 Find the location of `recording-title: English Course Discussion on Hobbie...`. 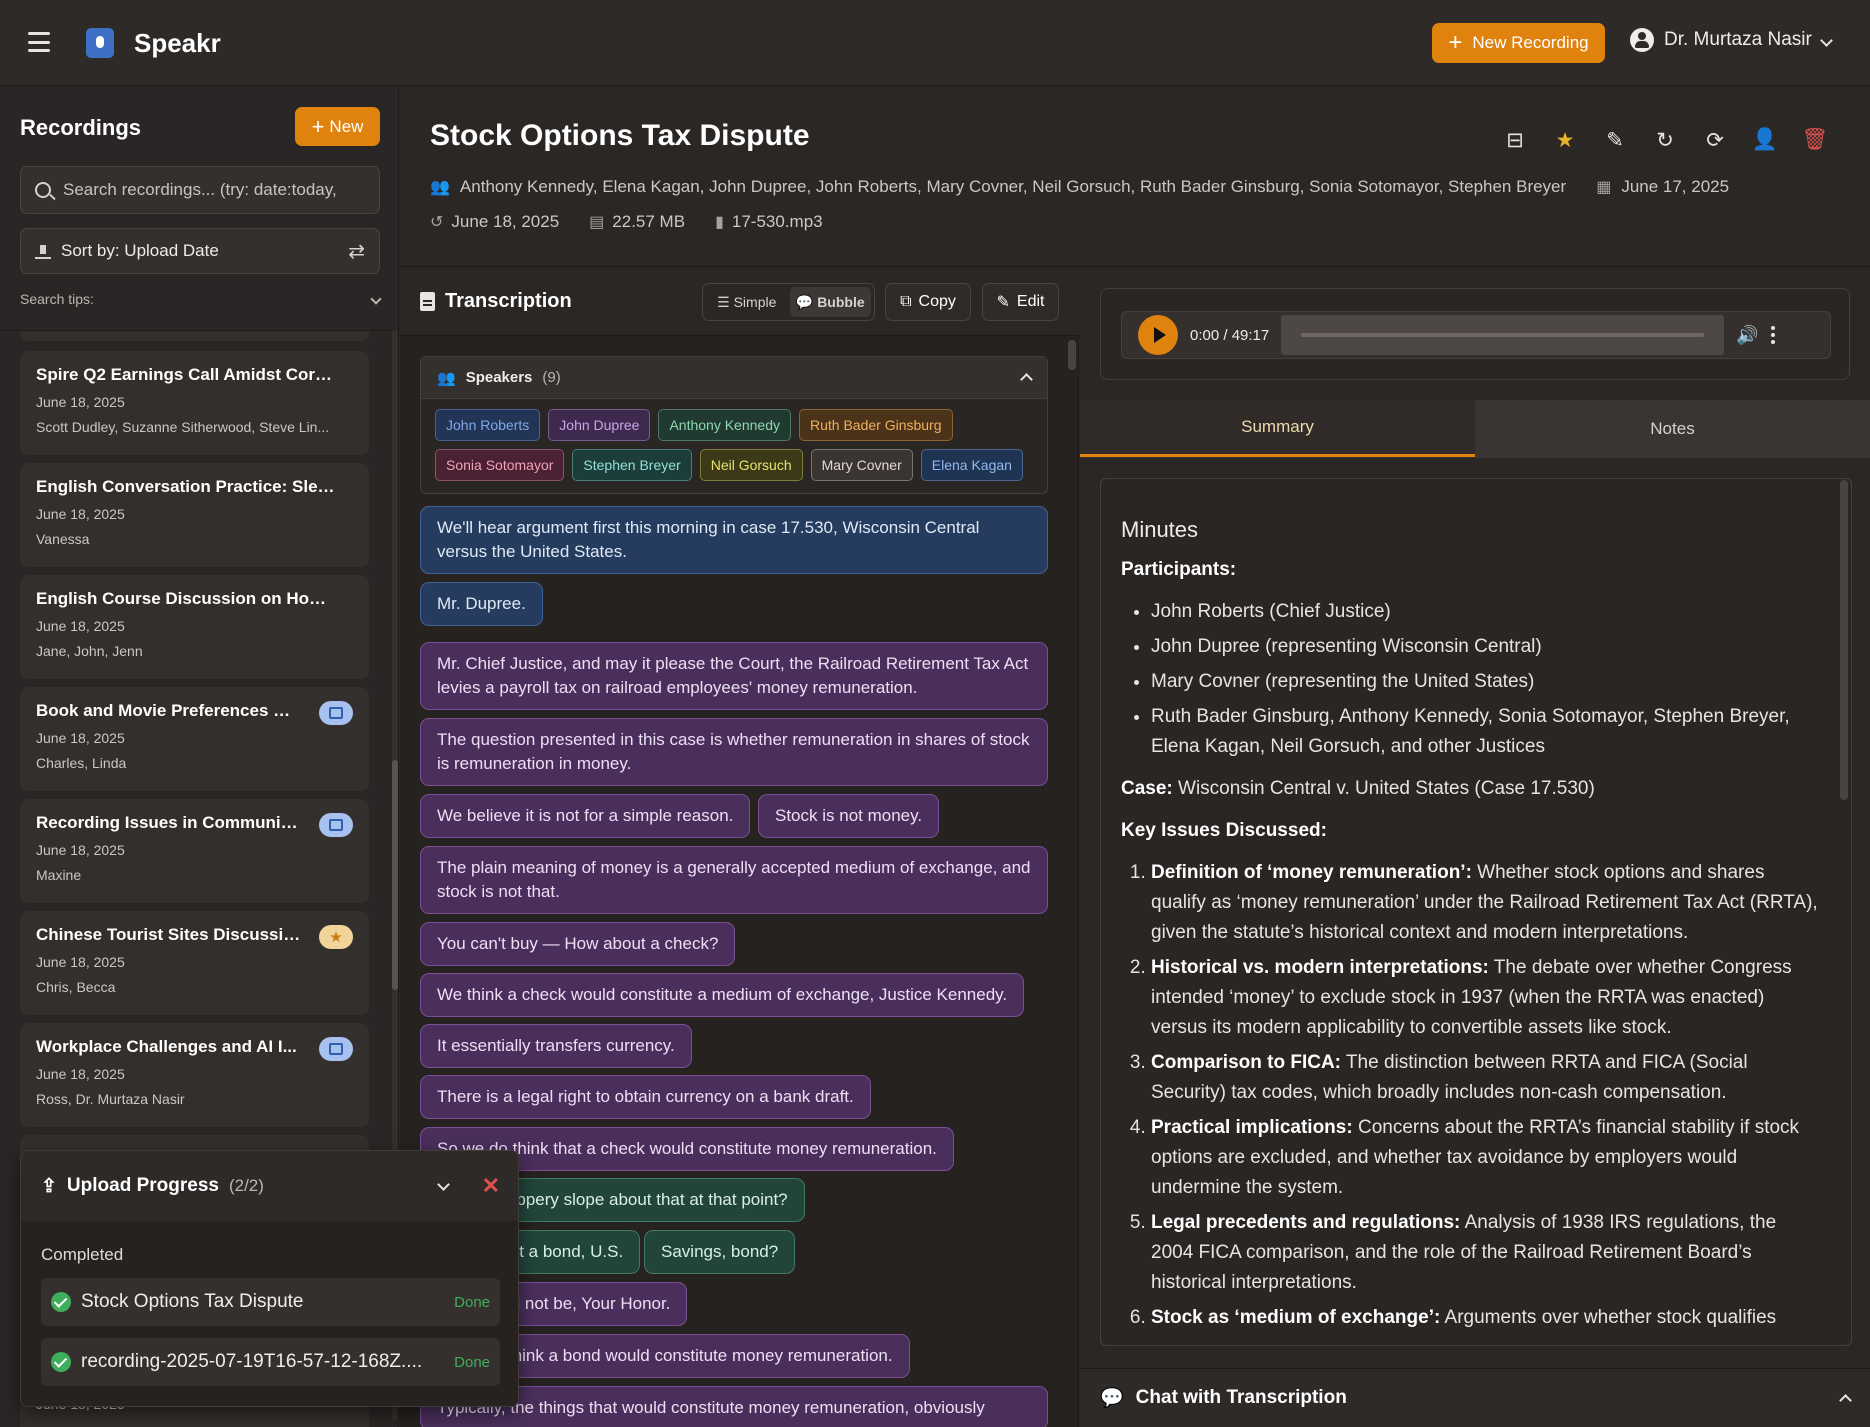

recording-title: English Course Discussion on Hobbie... is located at coordinates (186, 598).